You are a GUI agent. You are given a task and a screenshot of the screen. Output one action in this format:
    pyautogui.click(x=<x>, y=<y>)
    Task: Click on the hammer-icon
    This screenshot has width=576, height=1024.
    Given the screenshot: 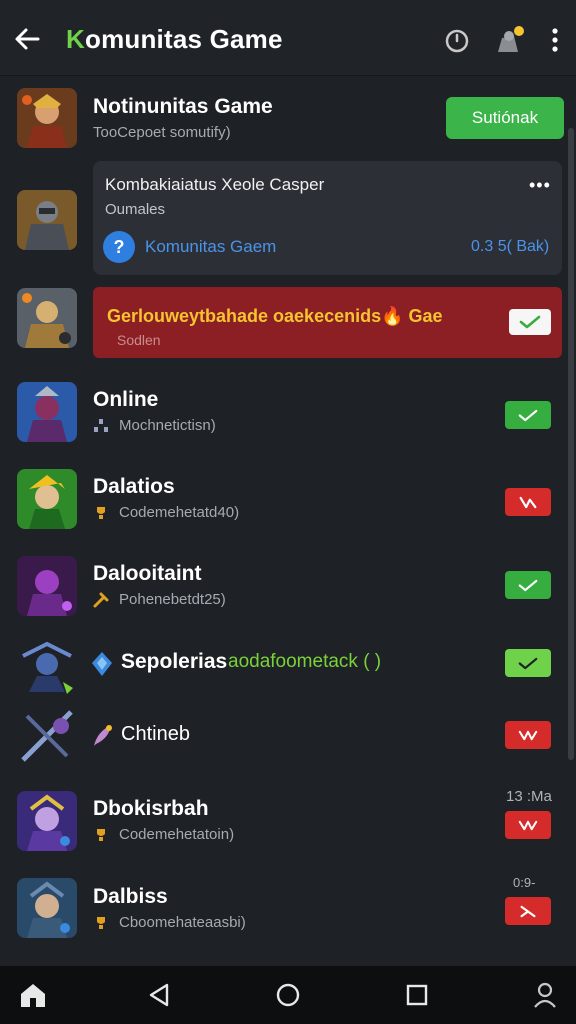 What is the action you would take?
    pyautogui.click(x=101, y=600)
    